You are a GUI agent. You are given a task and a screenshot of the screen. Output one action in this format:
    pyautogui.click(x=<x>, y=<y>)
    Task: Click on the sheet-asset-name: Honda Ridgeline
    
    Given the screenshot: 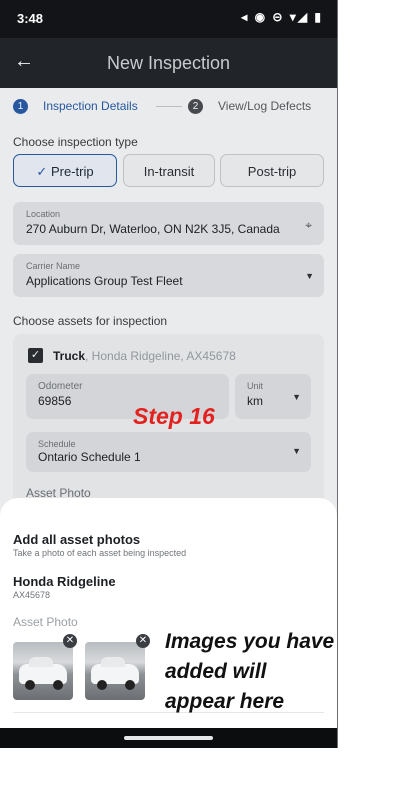 What is the action you would take?
    pyautogui.click(x=64, y=581)
    